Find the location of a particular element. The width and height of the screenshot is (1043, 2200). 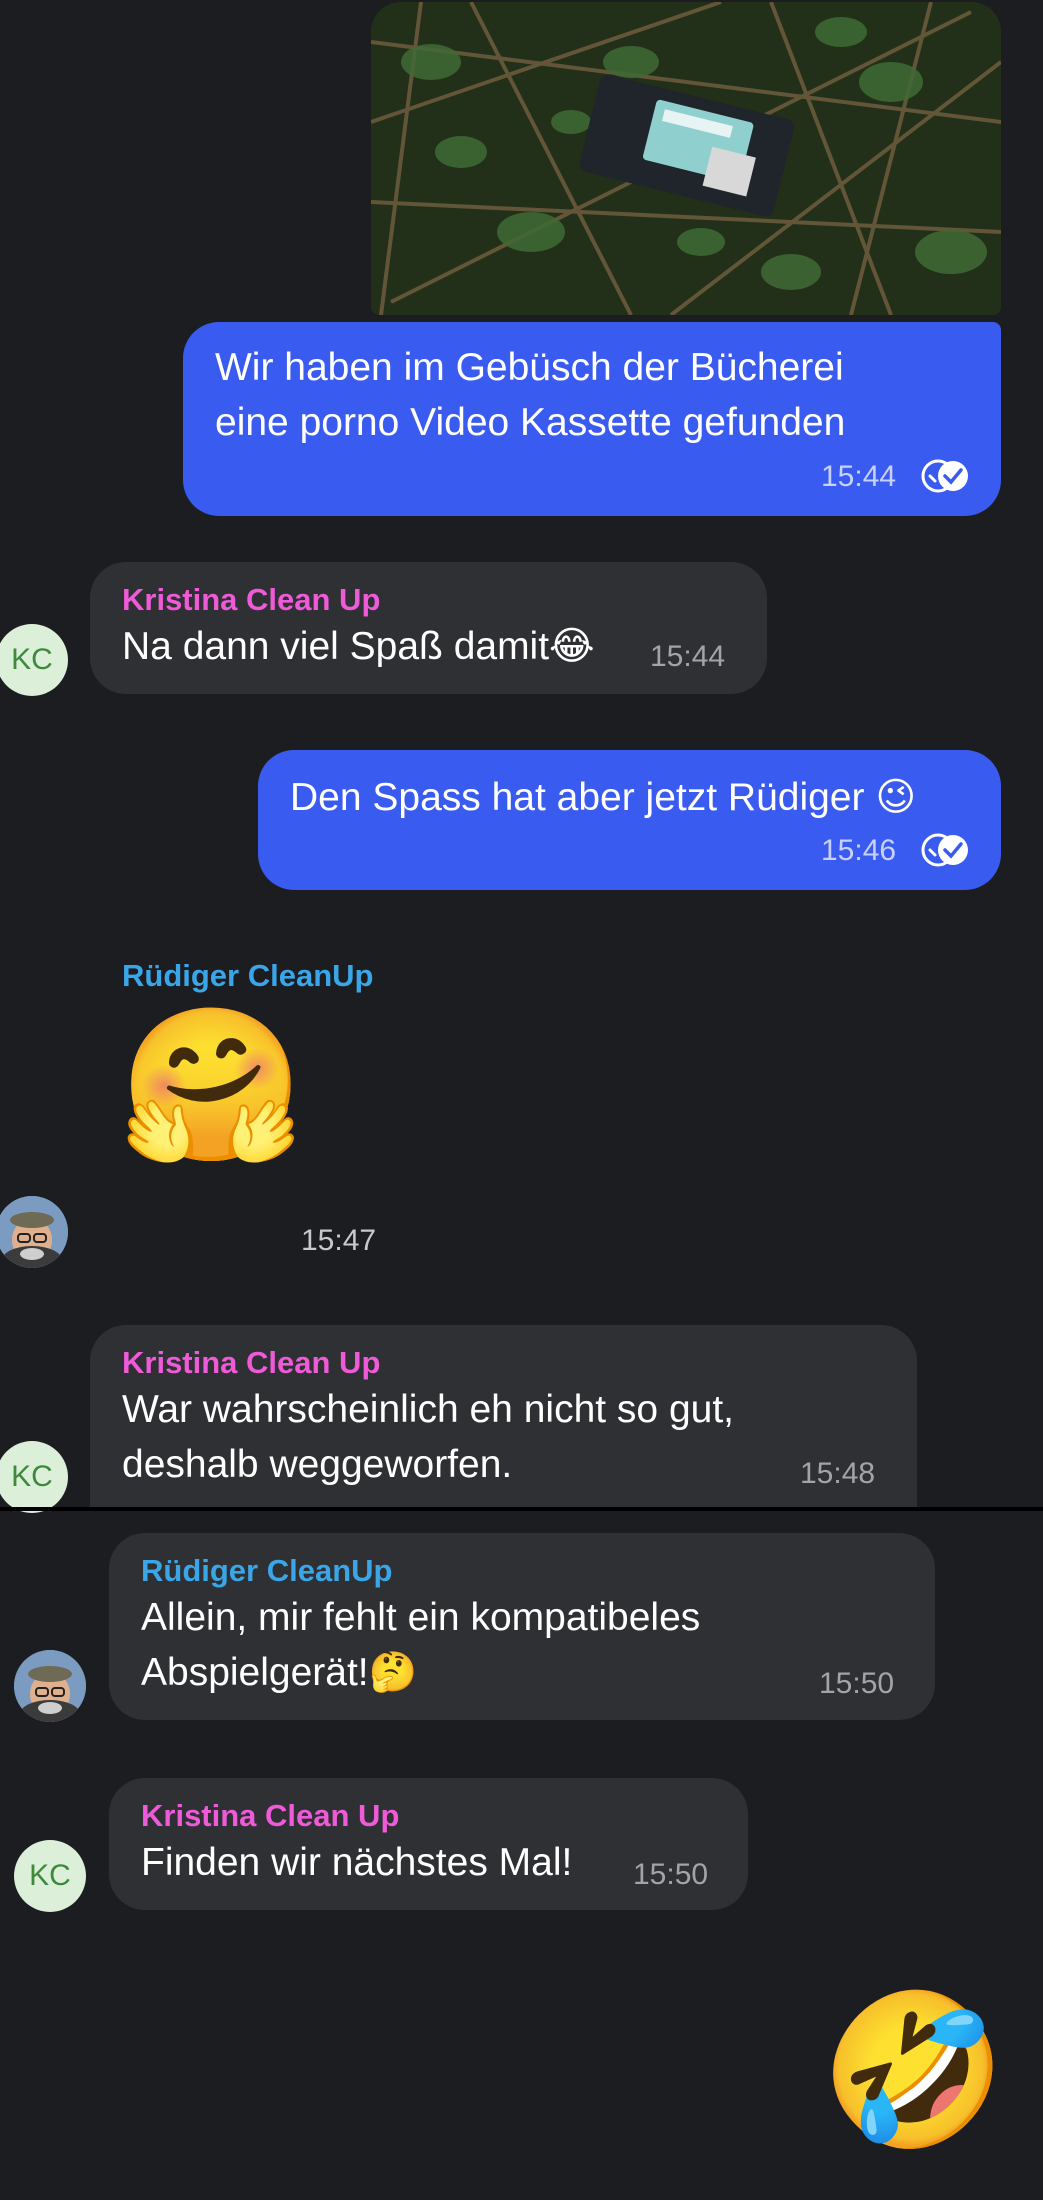

message-text: Den Spass hat aber jetzt Rüdiger 😉 is located at coordinates (603, 797).